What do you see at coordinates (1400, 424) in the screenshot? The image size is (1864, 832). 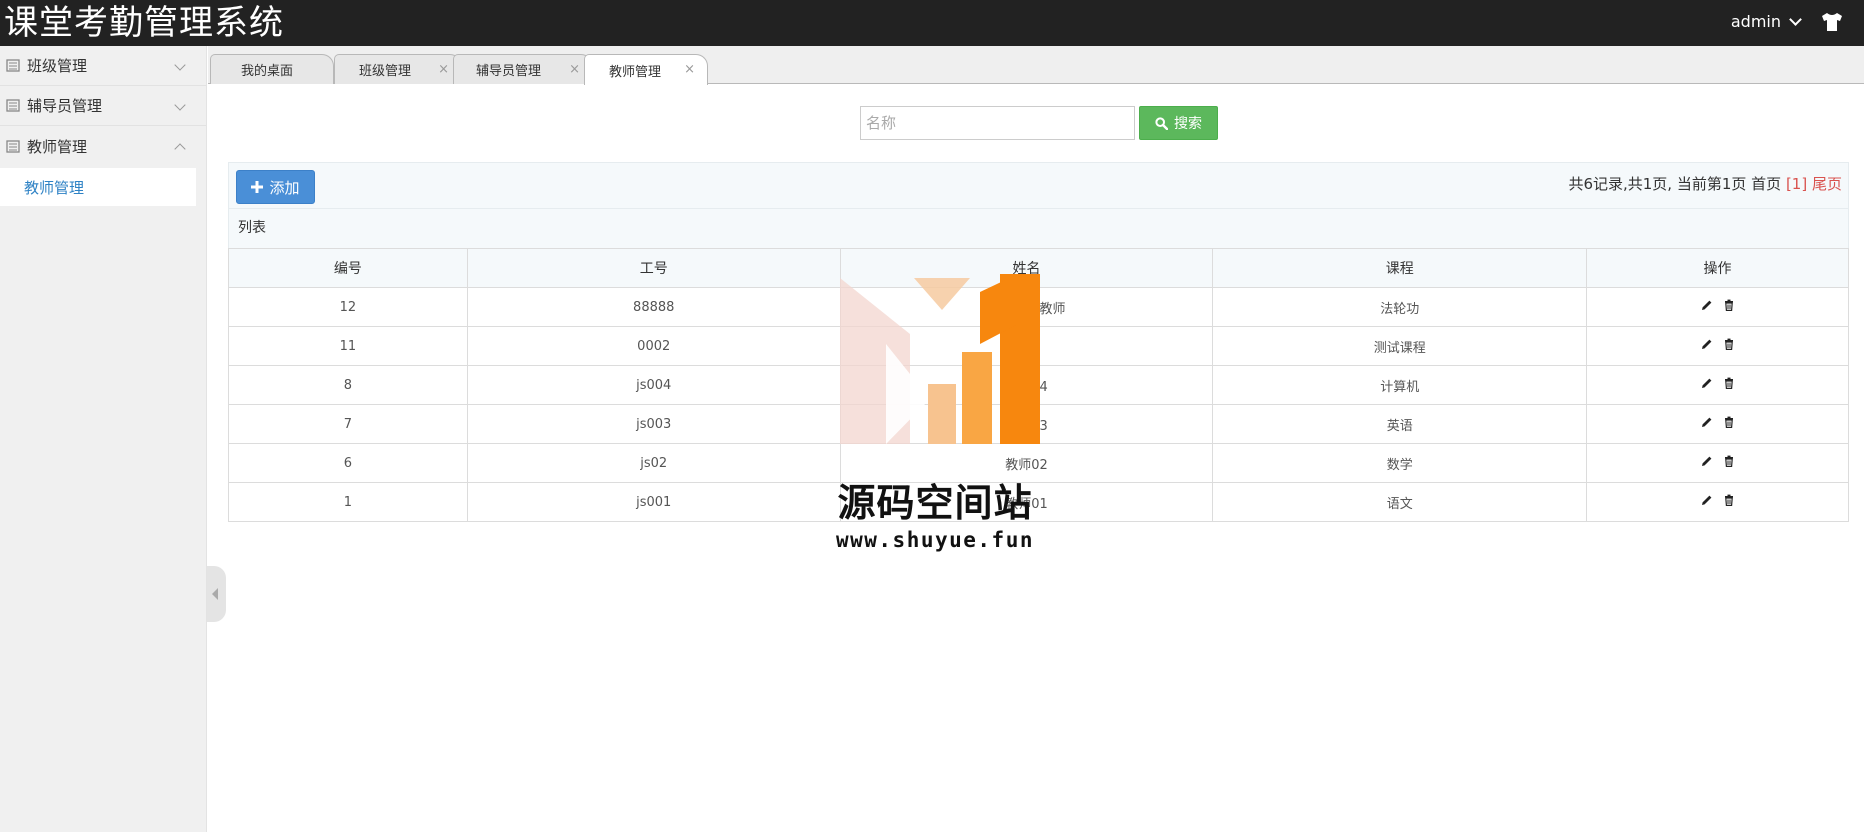 I see `cell-course: 英语` at bounding box center [1400, 424].